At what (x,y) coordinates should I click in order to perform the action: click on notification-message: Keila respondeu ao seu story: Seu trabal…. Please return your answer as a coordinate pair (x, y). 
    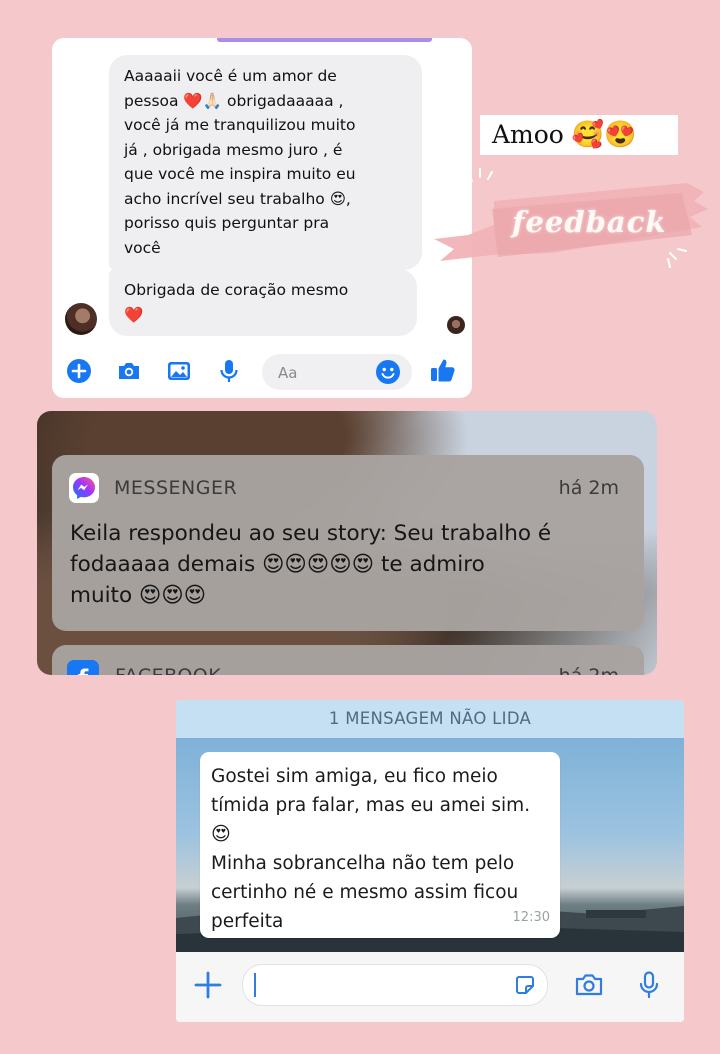
    Looking at the image, I should click on (350, 564).